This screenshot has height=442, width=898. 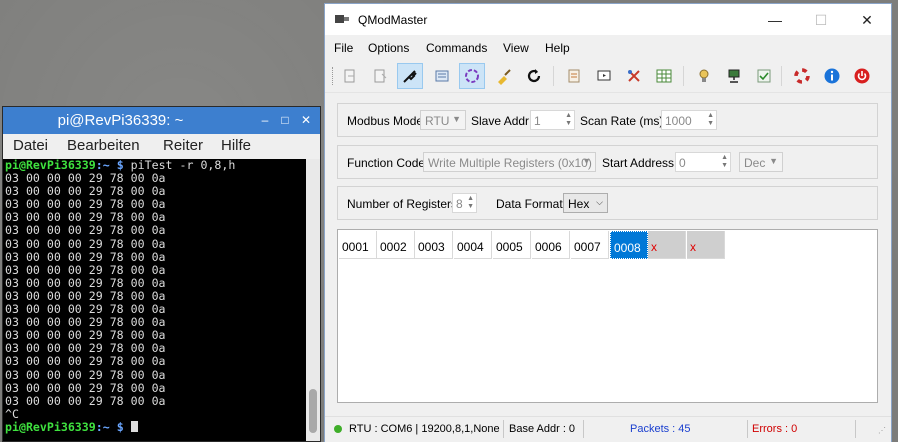 I want to click on menu-view: View, so click(x=516, y=48).